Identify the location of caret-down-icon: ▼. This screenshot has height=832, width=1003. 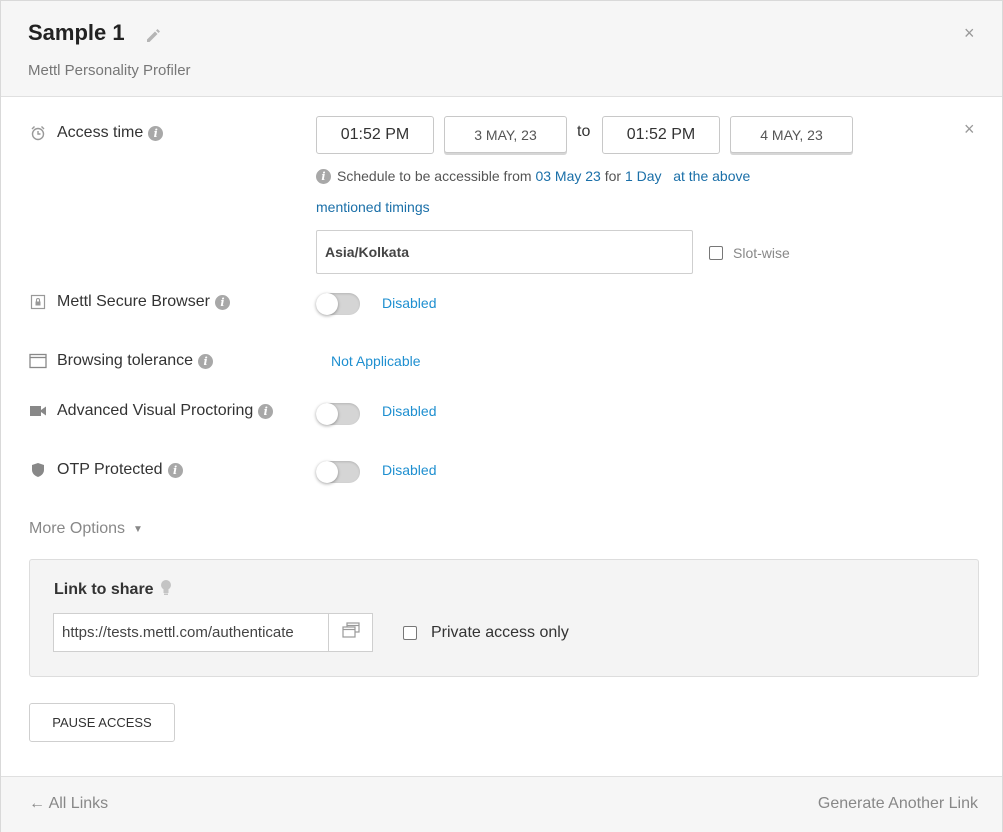
(138, 529).